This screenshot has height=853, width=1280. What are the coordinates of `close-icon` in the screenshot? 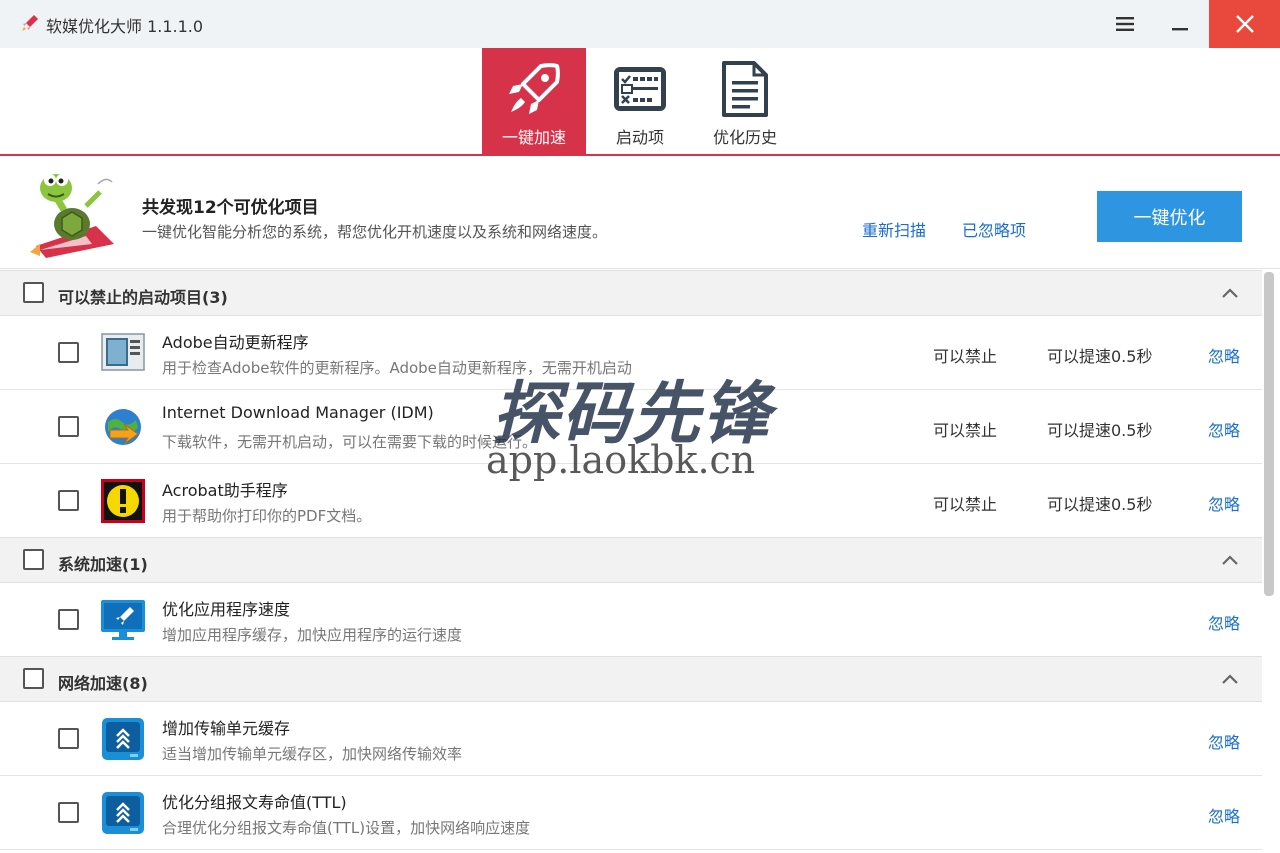 It's located at (1244, 24).